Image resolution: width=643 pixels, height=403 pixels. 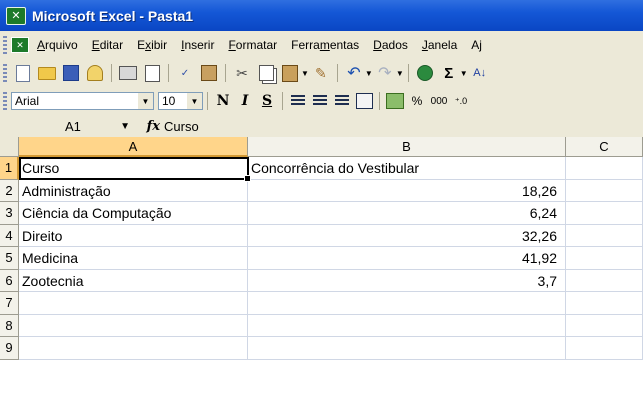 What do you see at coordinates (133, 280) in the screenshot?
I see `cell-a6: Zootecnia` at bounding box center [133, 280].